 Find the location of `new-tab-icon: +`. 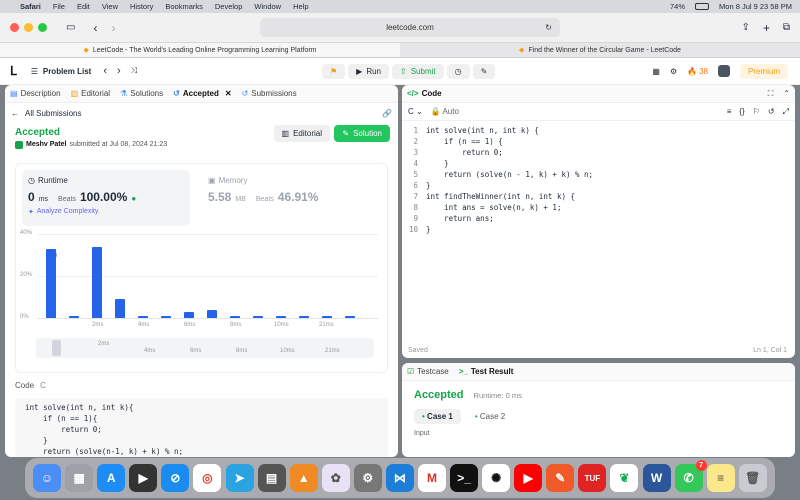

new-tab-icon: + is located at coordinates (766, 28).